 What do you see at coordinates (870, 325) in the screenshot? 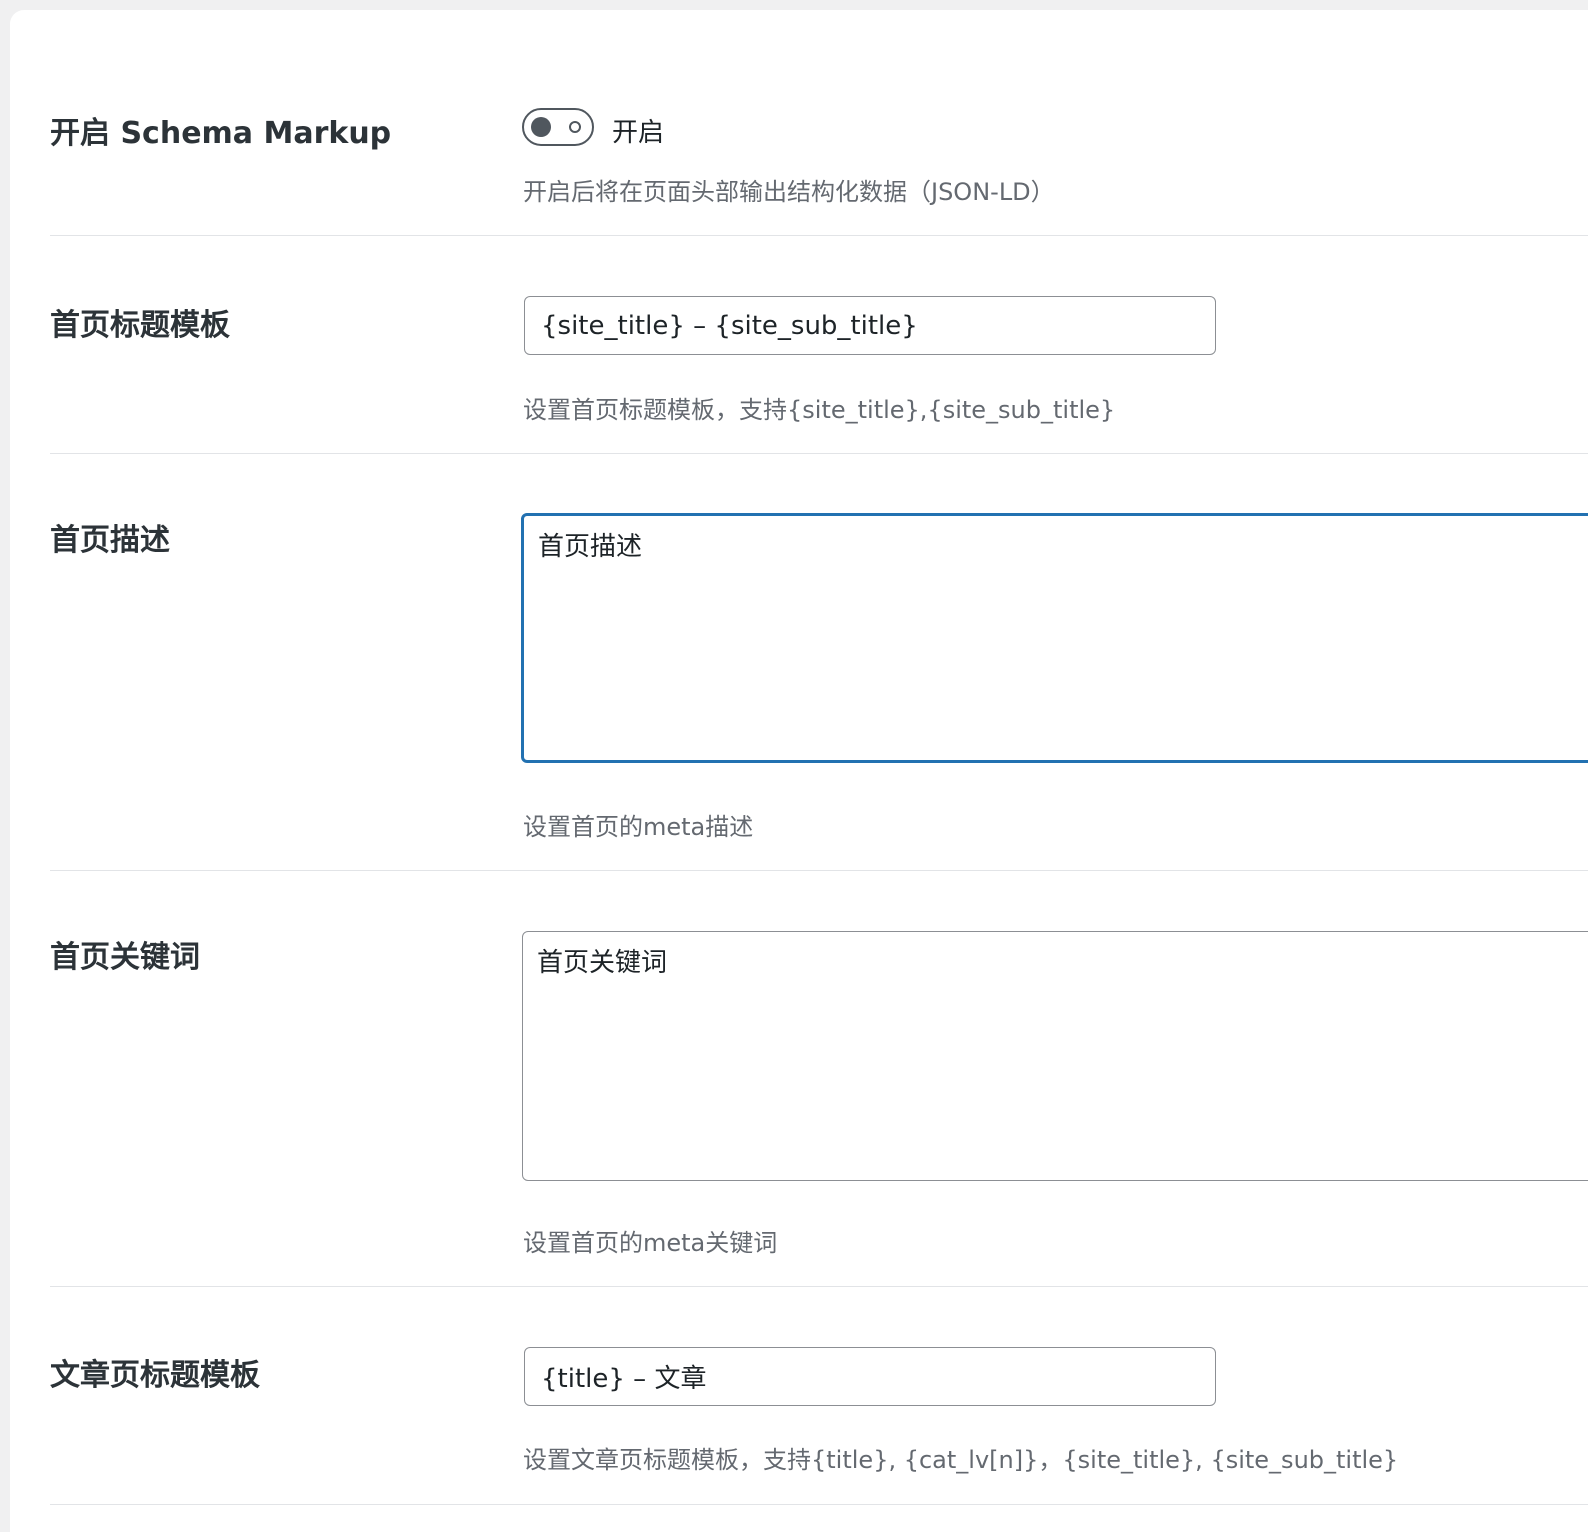
I see `home-title-input` at bounding box center [870, 325].